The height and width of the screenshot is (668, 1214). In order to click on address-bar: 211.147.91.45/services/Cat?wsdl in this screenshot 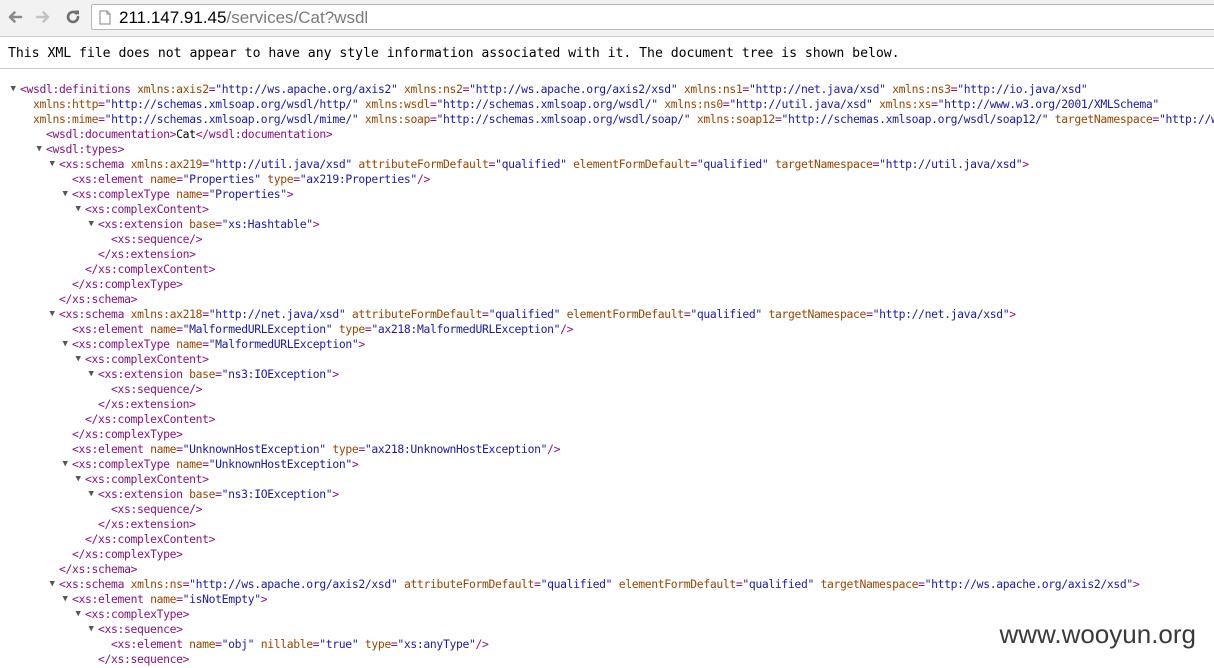, I will do `click(652, 17)`.